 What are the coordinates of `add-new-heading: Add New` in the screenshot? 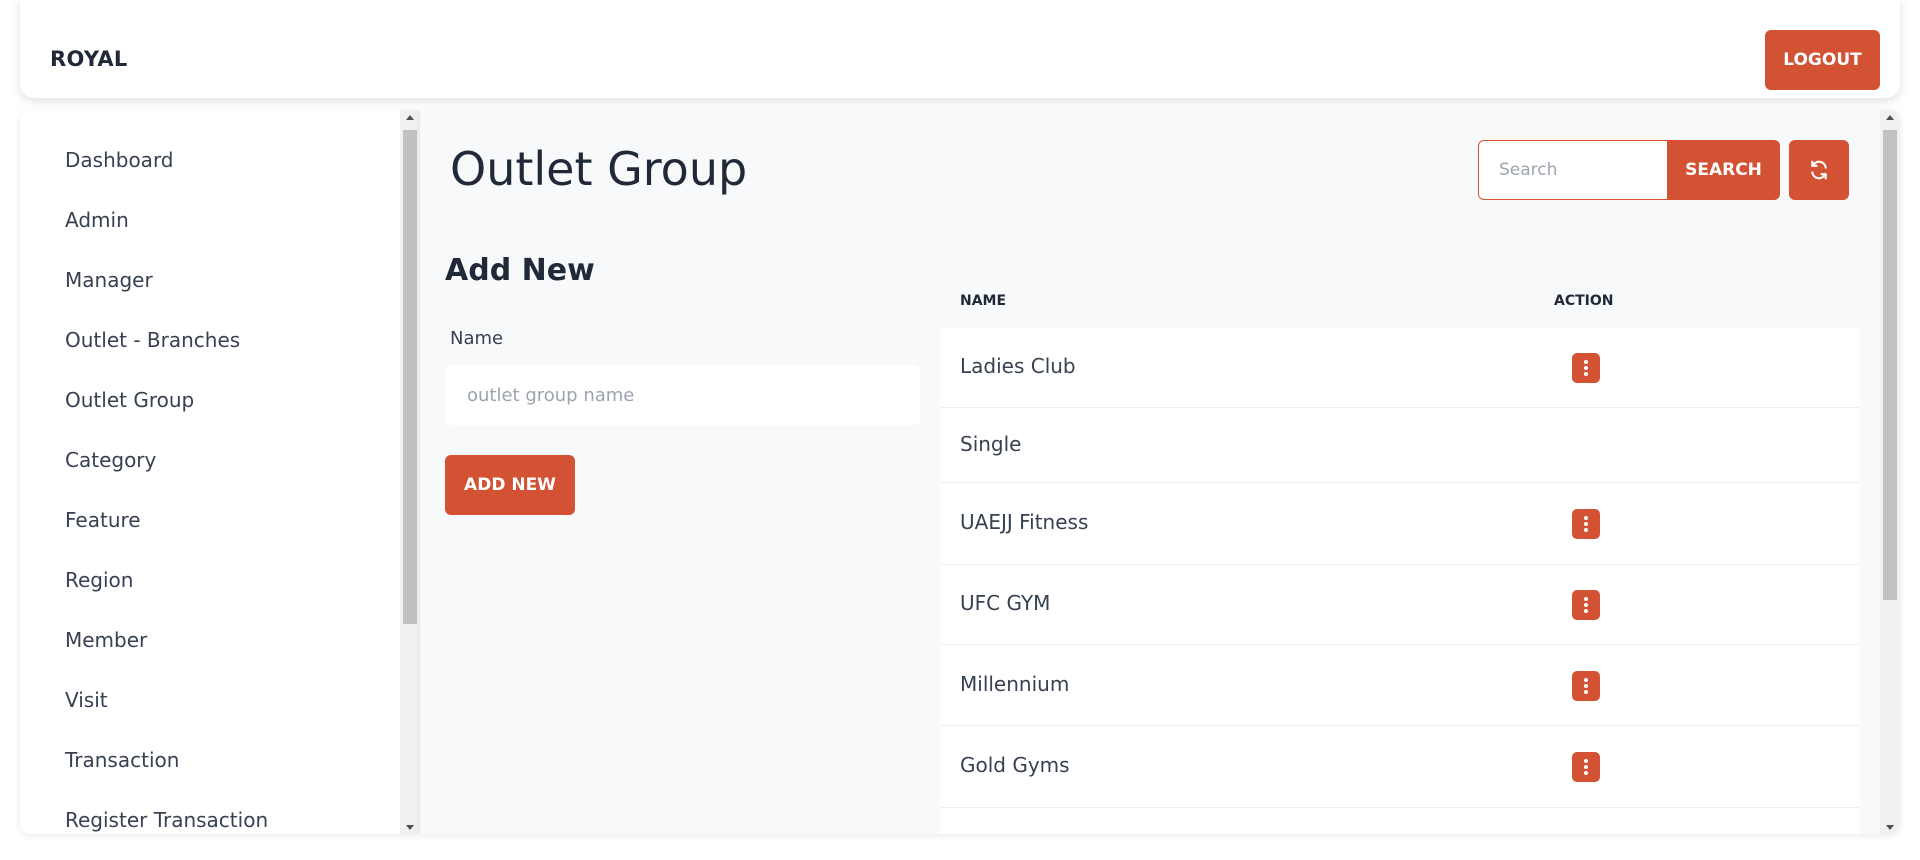 It's located at (520, 270).